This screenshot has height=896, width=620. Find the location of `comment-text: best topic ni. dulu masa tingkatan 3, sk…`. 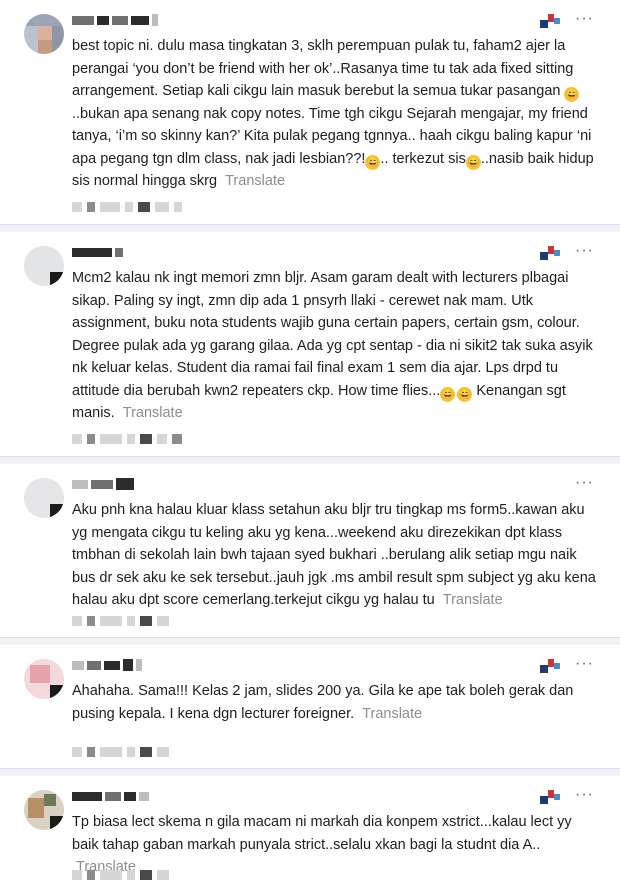

comment-text: best topic ni. dulu masa tingkatan 3, sk… is located at coordinates (333, 113).